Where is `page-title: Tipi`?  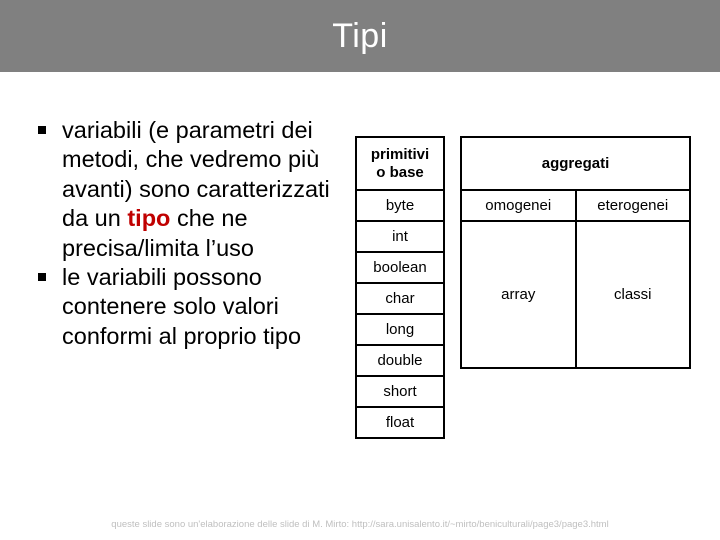 page-title: Tipi is located at coordinates (360, 36).